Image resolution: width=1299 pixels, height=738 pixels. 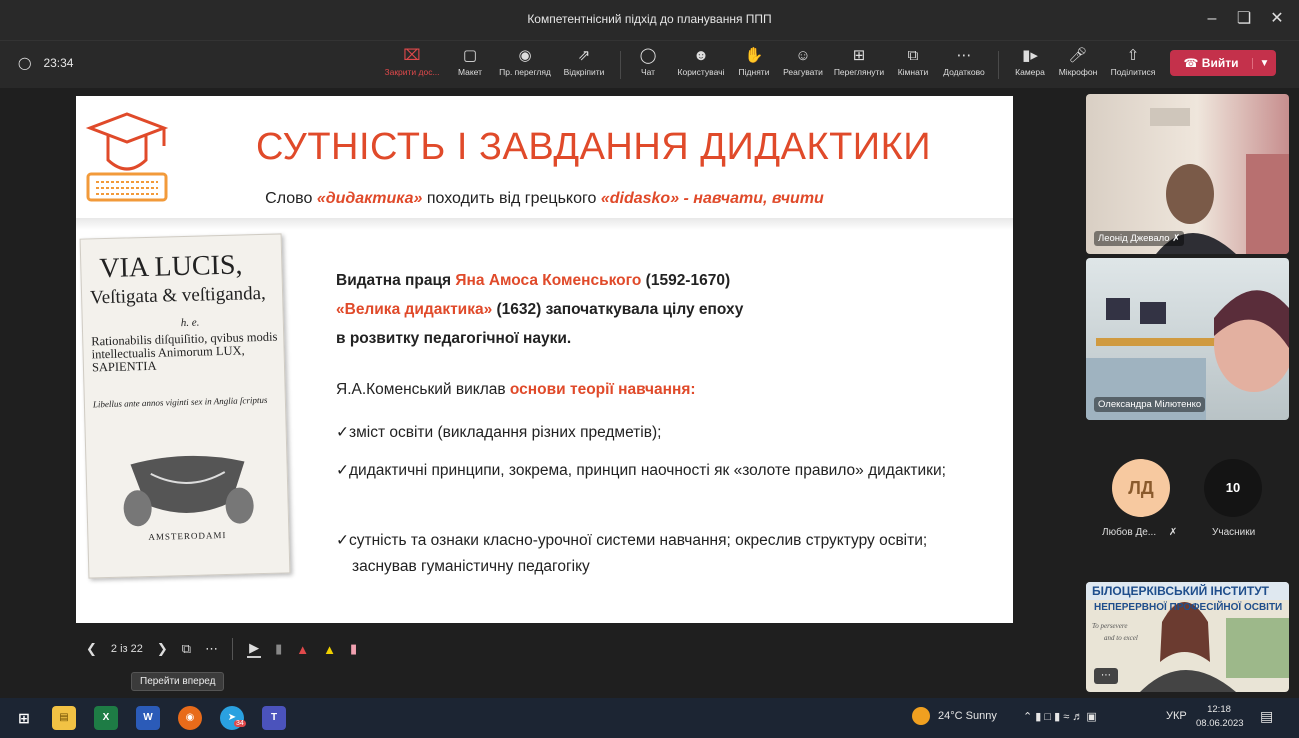 What do you see at coordinates (1141, 488) in the screenshot?
I see `avatar: ЛД` at bounding box center [1141, 488].